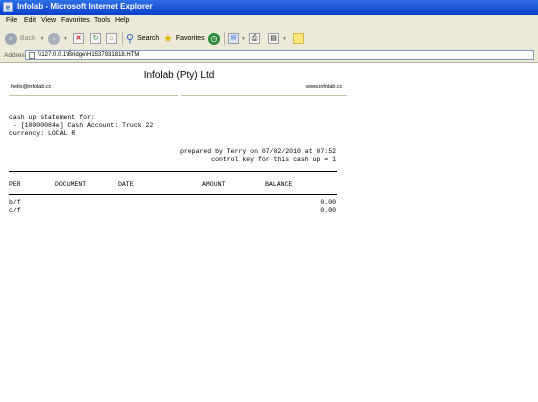 Image resolution: width=538 pixels, height=402 pixels. I want to click on menu-help: Help, so click(122, 20).